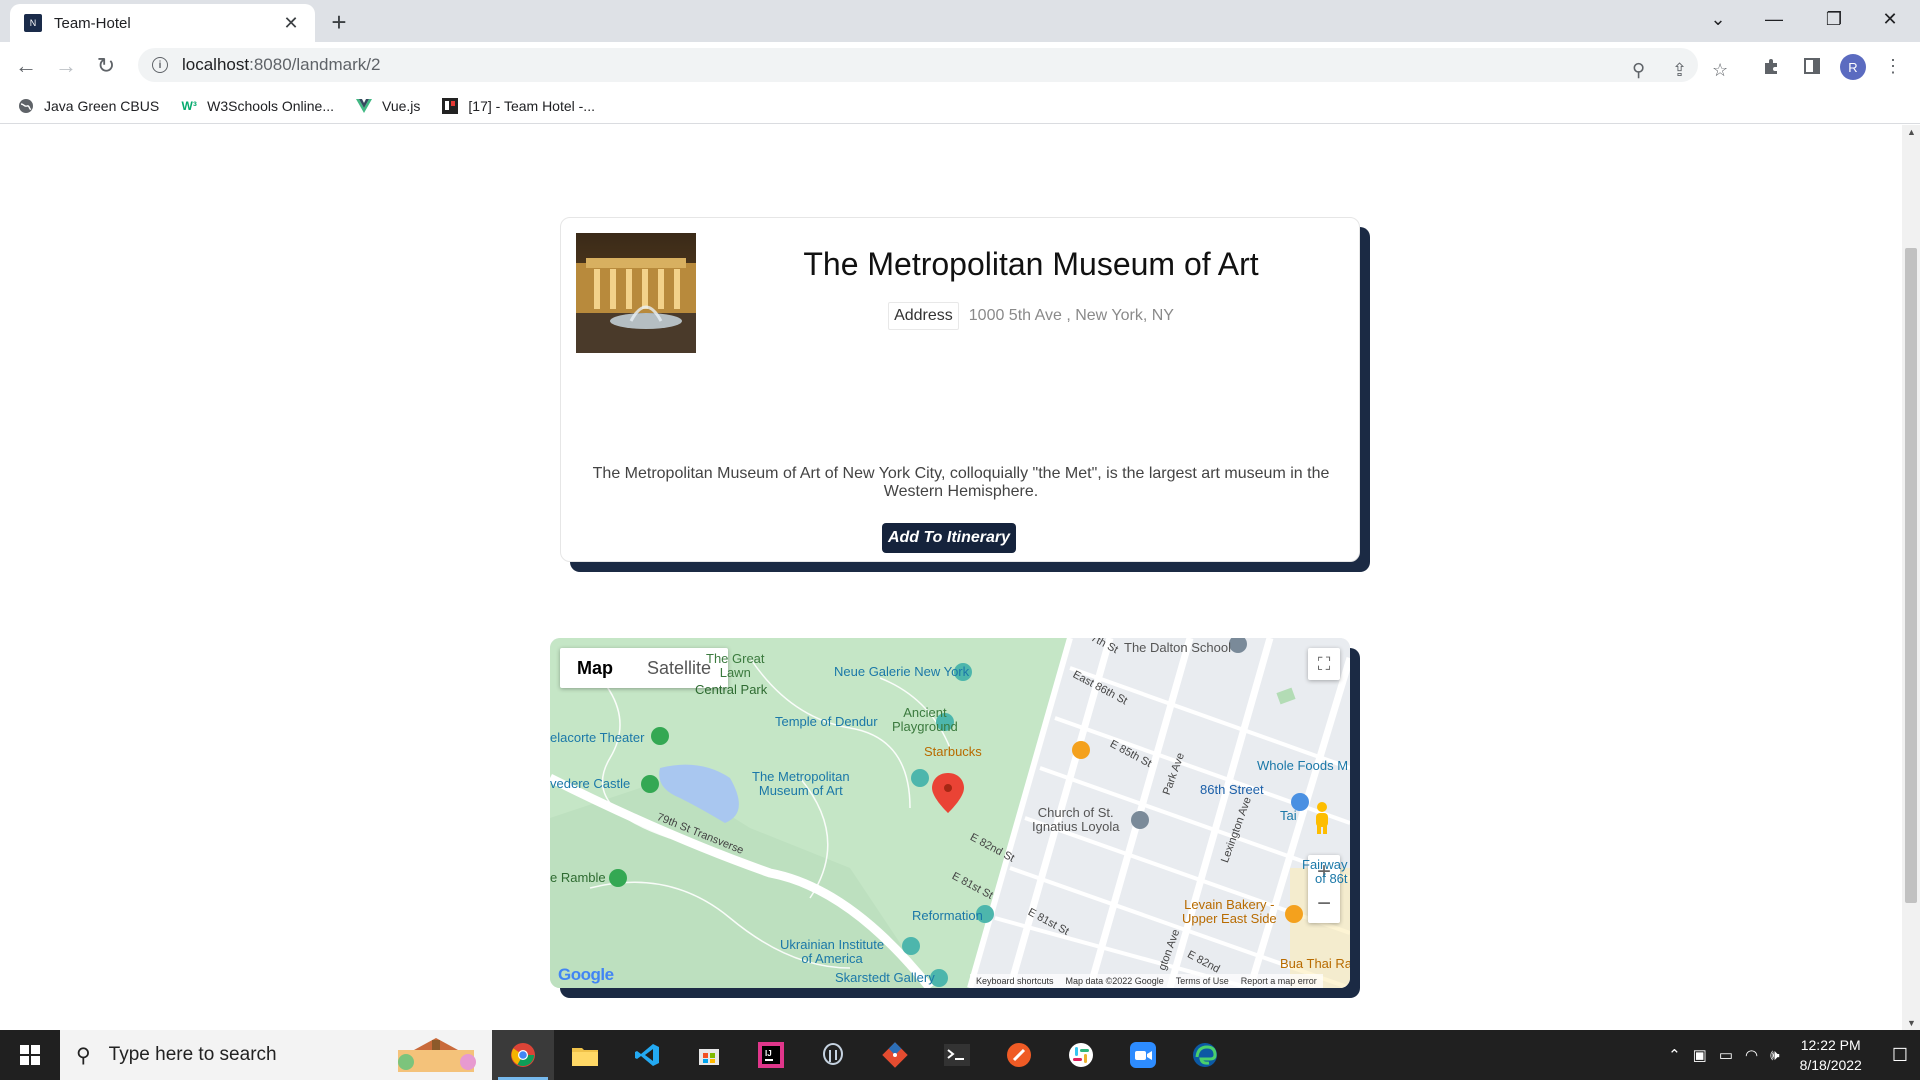 Image resolution: width=1920 pixels, height=1080 pixels. Describe the element at coordinates (925, 720) in the screenshot. I see `map-label-ancient-playground: Ancient Playground` at that location.